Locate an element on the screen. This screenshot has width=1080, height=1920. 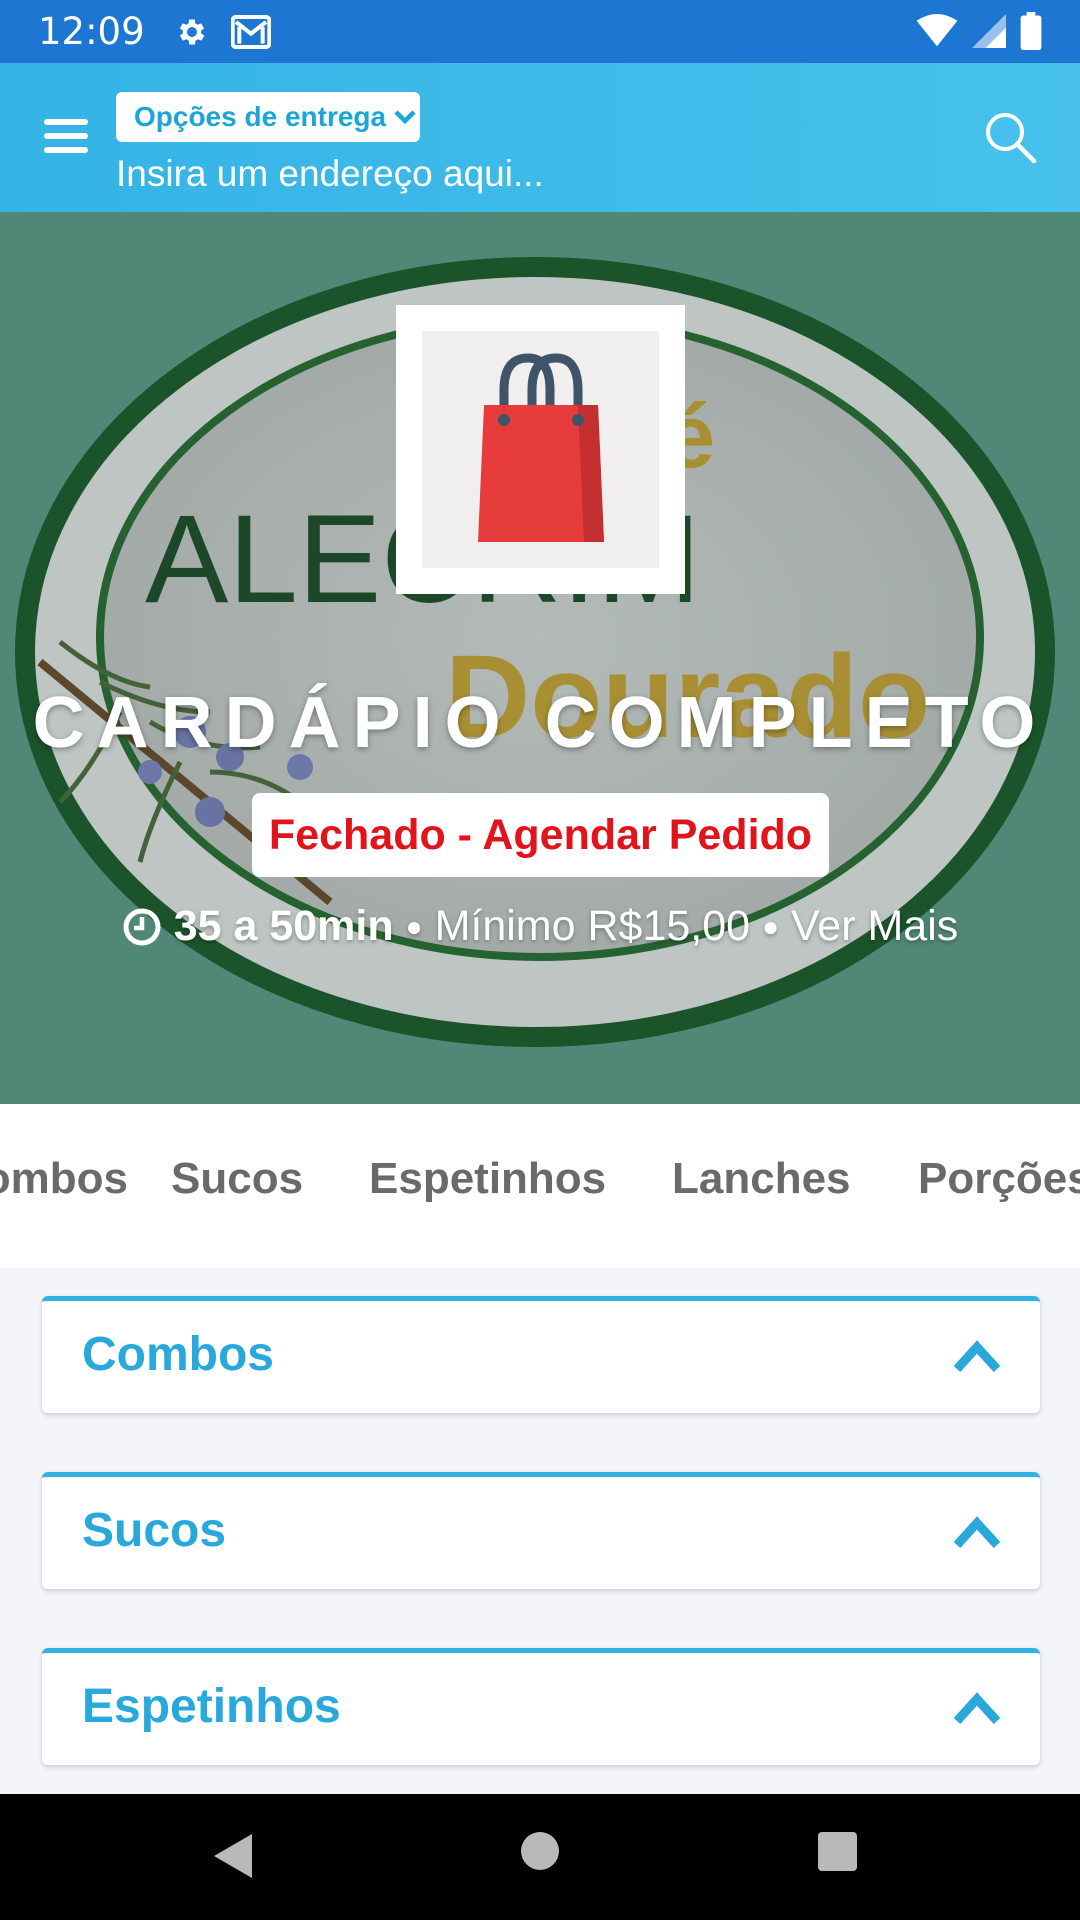
category-tabs: Combos Sucos Espetinhos Lanches Porções is located at coordinates (540, 1186).